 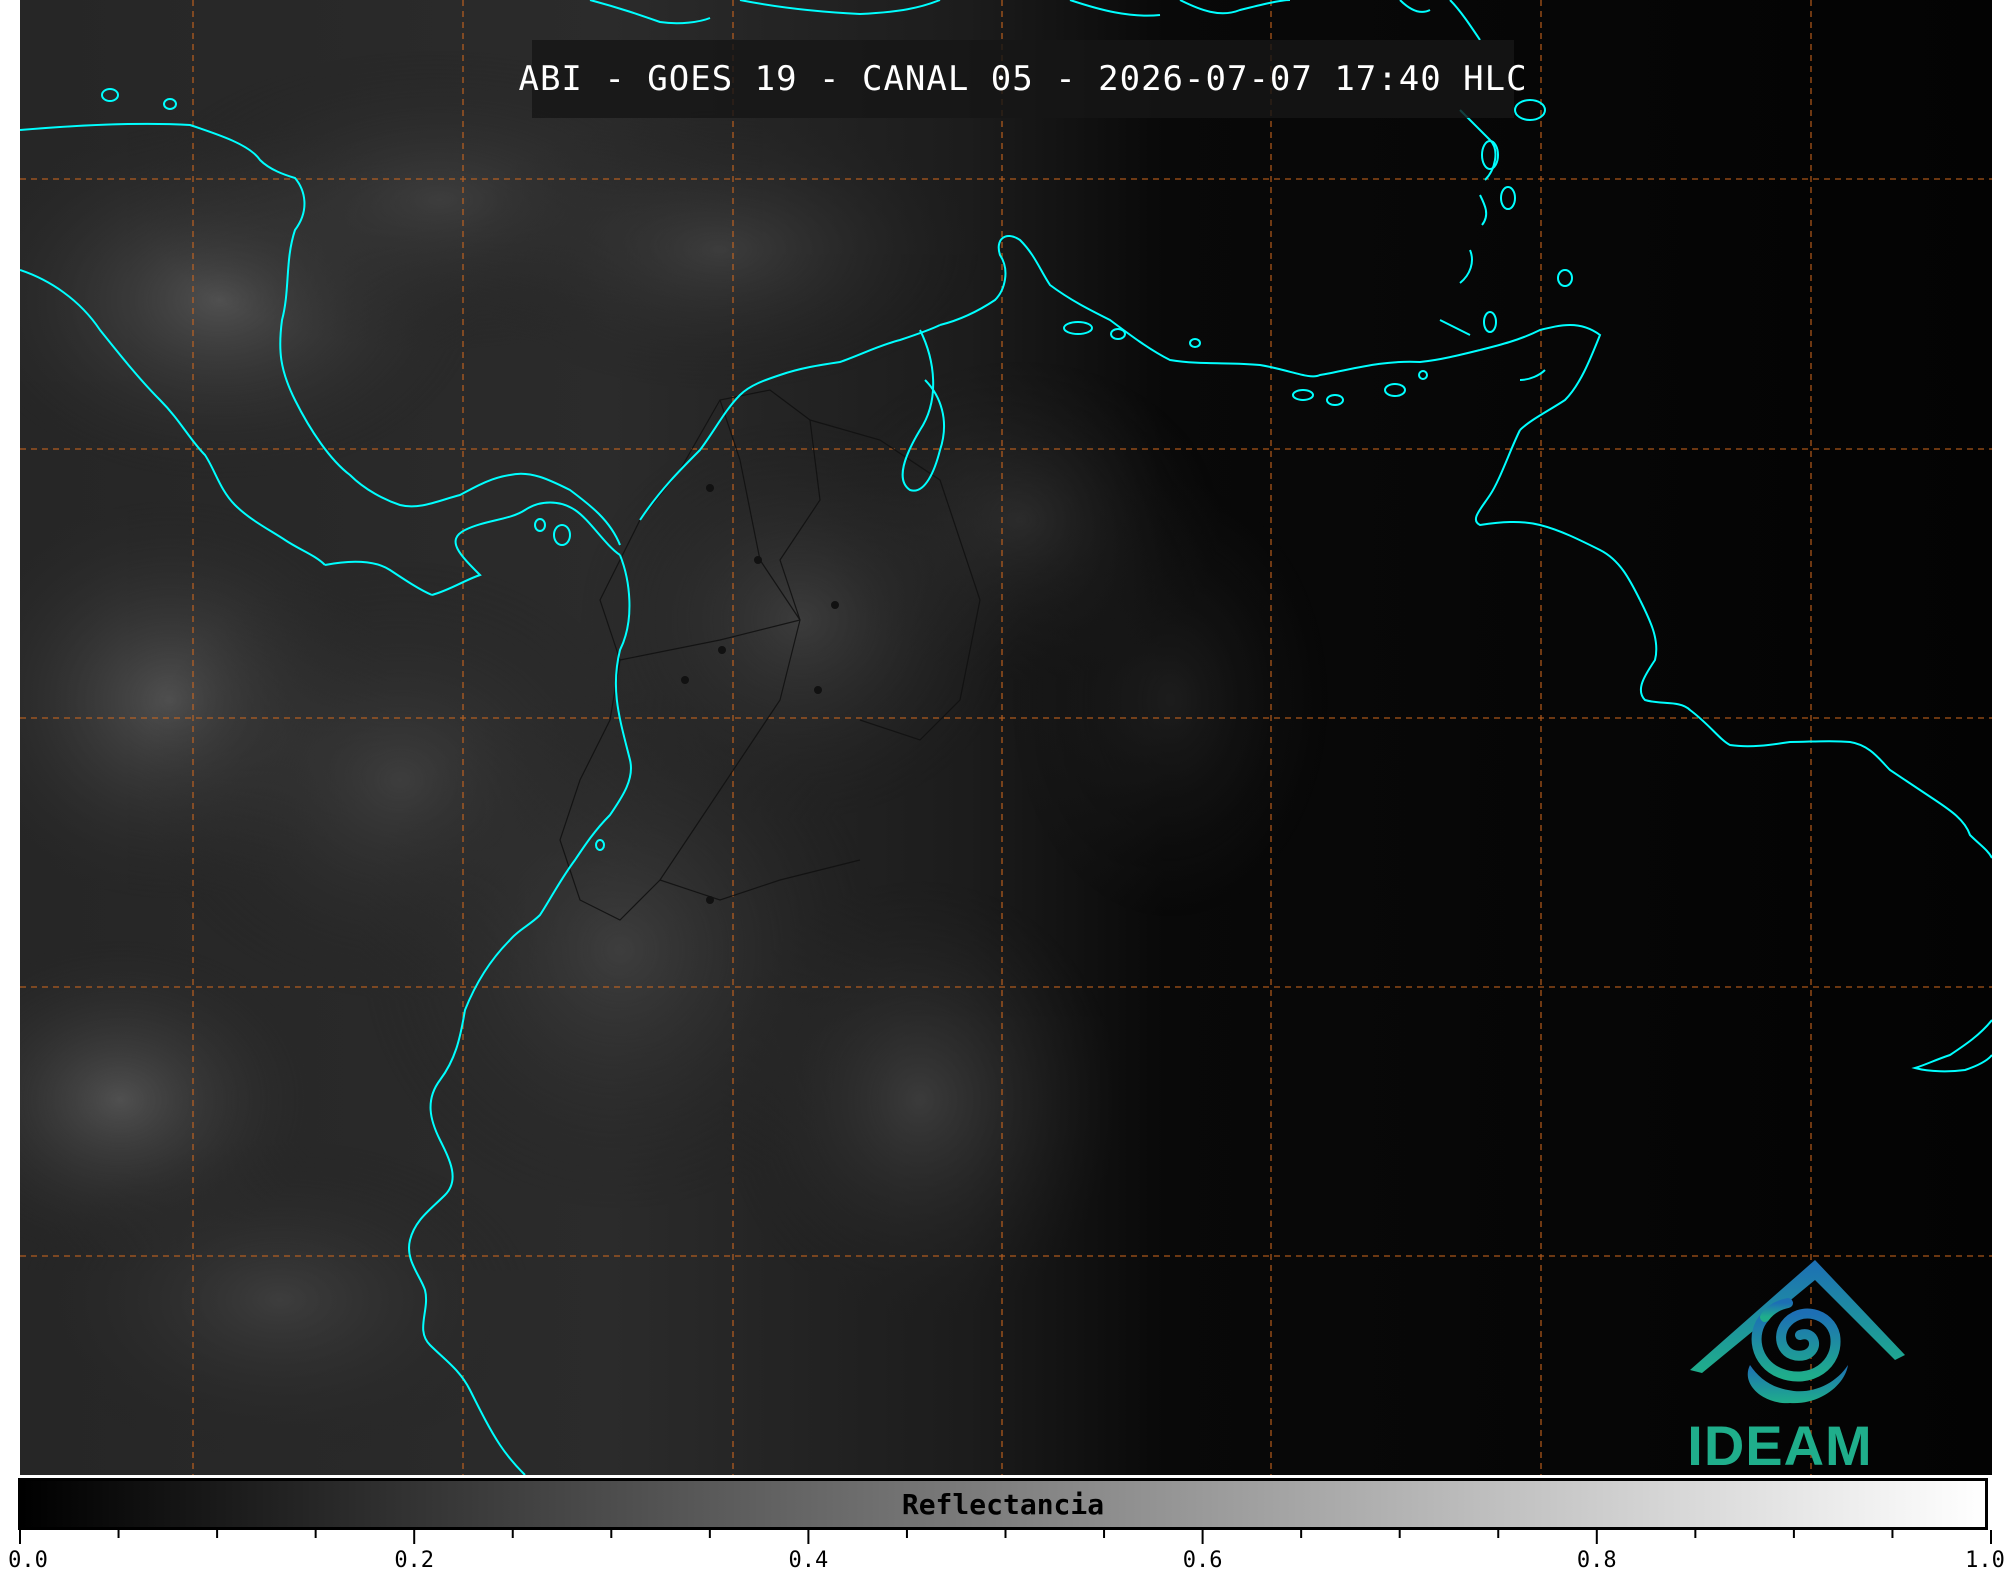 I want to click on colorbar-tick-label: 0.2, so click(x=414, y=1560).